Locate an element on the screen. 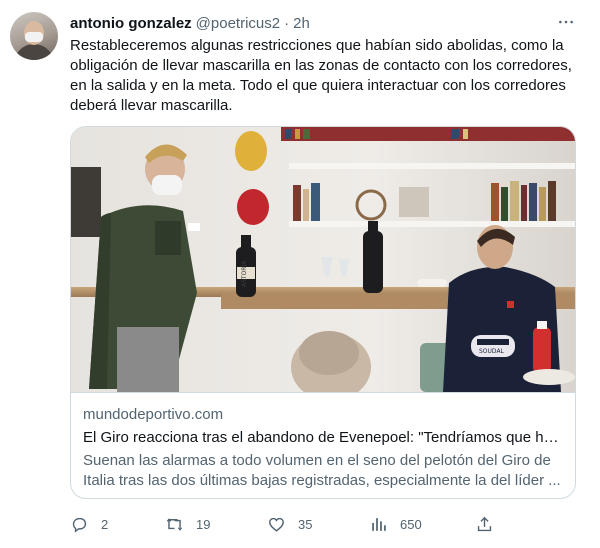 This screenshot has width=600, height=548. retweet-count: 19 is located at coordinates (203, 524).